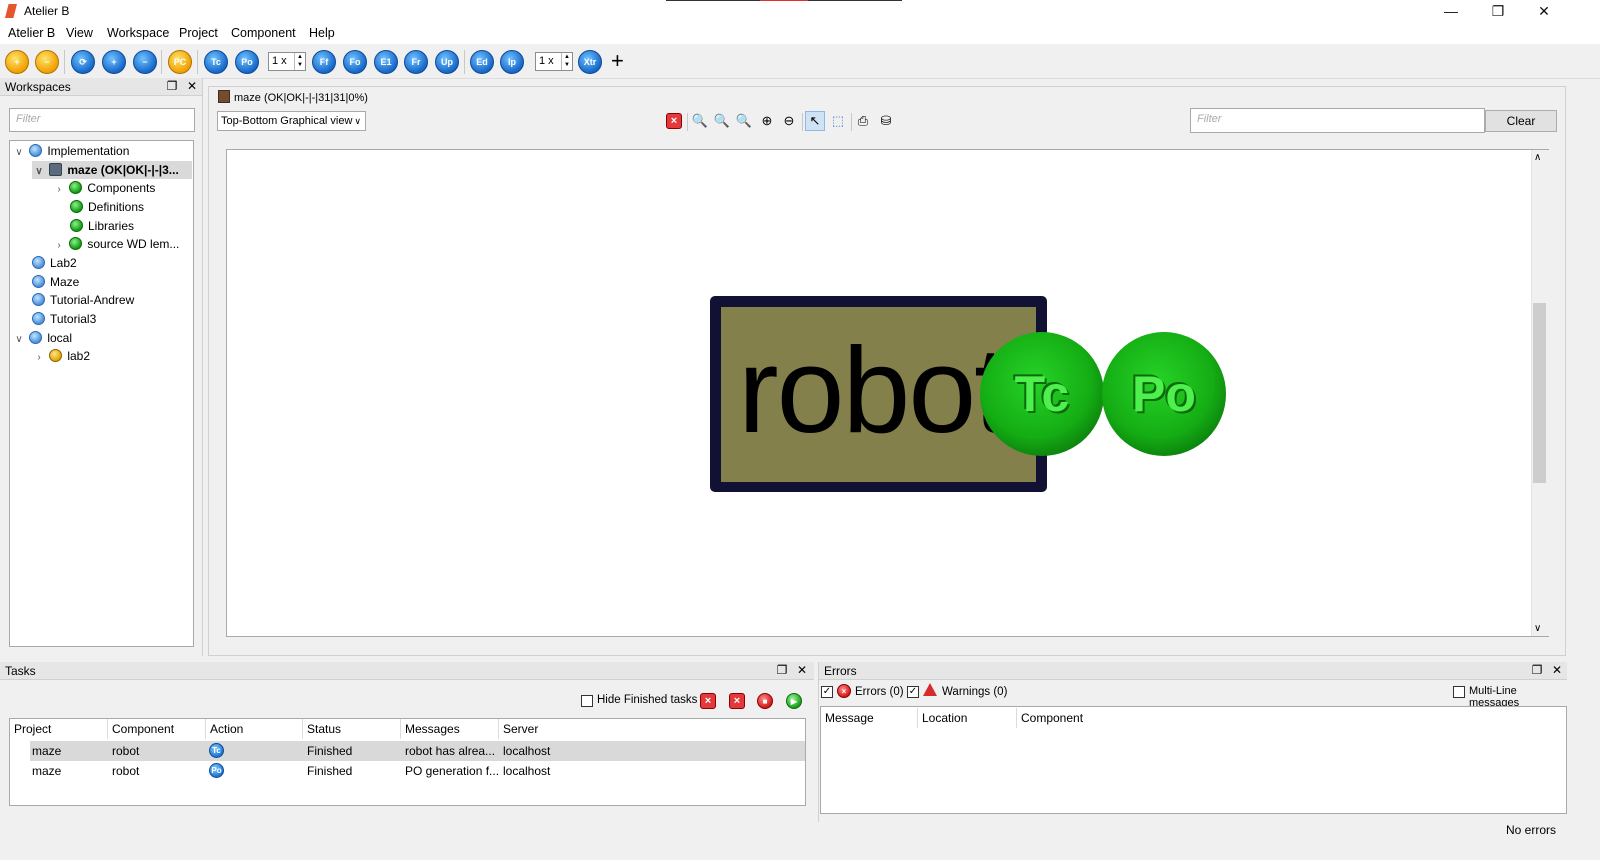 The width and height of the screenshot is (1600, 860). Describe the element at coordinates (61, 356) in the screenshot. I see `tree-item-lab2-project: › lab2` at that location.